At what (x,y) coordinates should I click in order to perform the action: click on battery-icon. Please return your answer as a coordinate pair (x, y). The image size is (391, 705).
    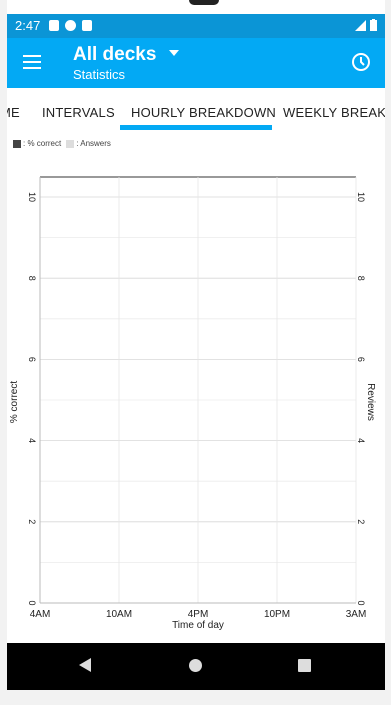
    Looking at the image, I should click on (373, 25).